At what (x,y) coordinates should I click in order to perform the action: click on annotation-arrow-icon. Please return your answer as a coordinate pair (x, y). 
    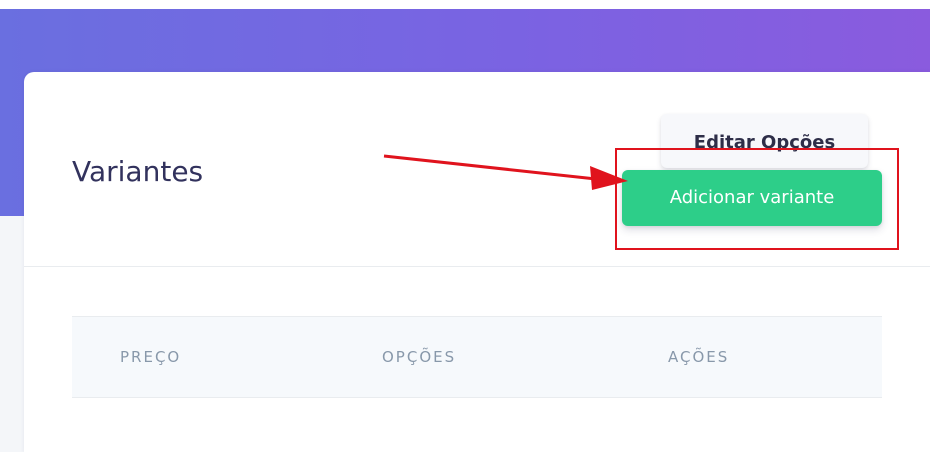
    Looking at the image, I should click on (505, 172).